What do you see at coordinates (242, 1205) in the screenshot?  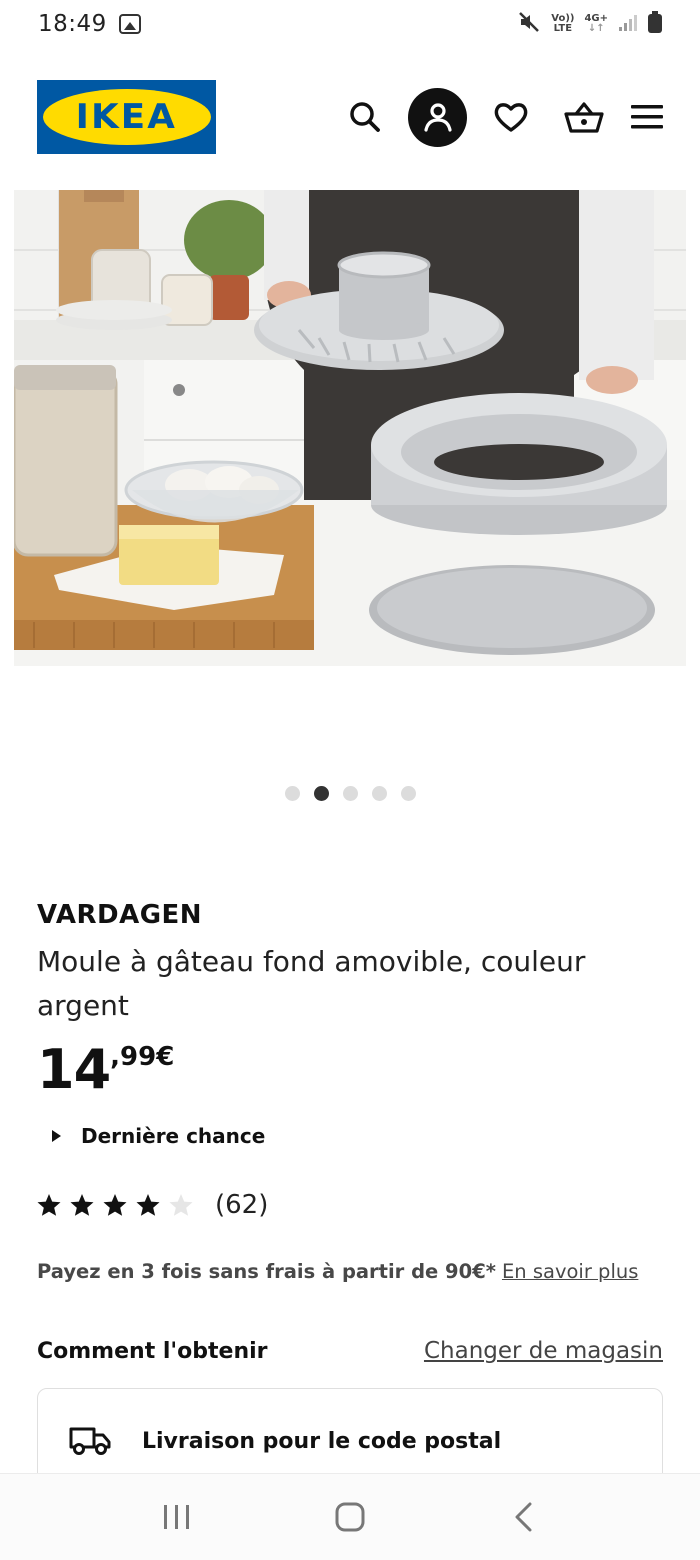 I see `review-count: (62)` at bounding box center [242, 1205].